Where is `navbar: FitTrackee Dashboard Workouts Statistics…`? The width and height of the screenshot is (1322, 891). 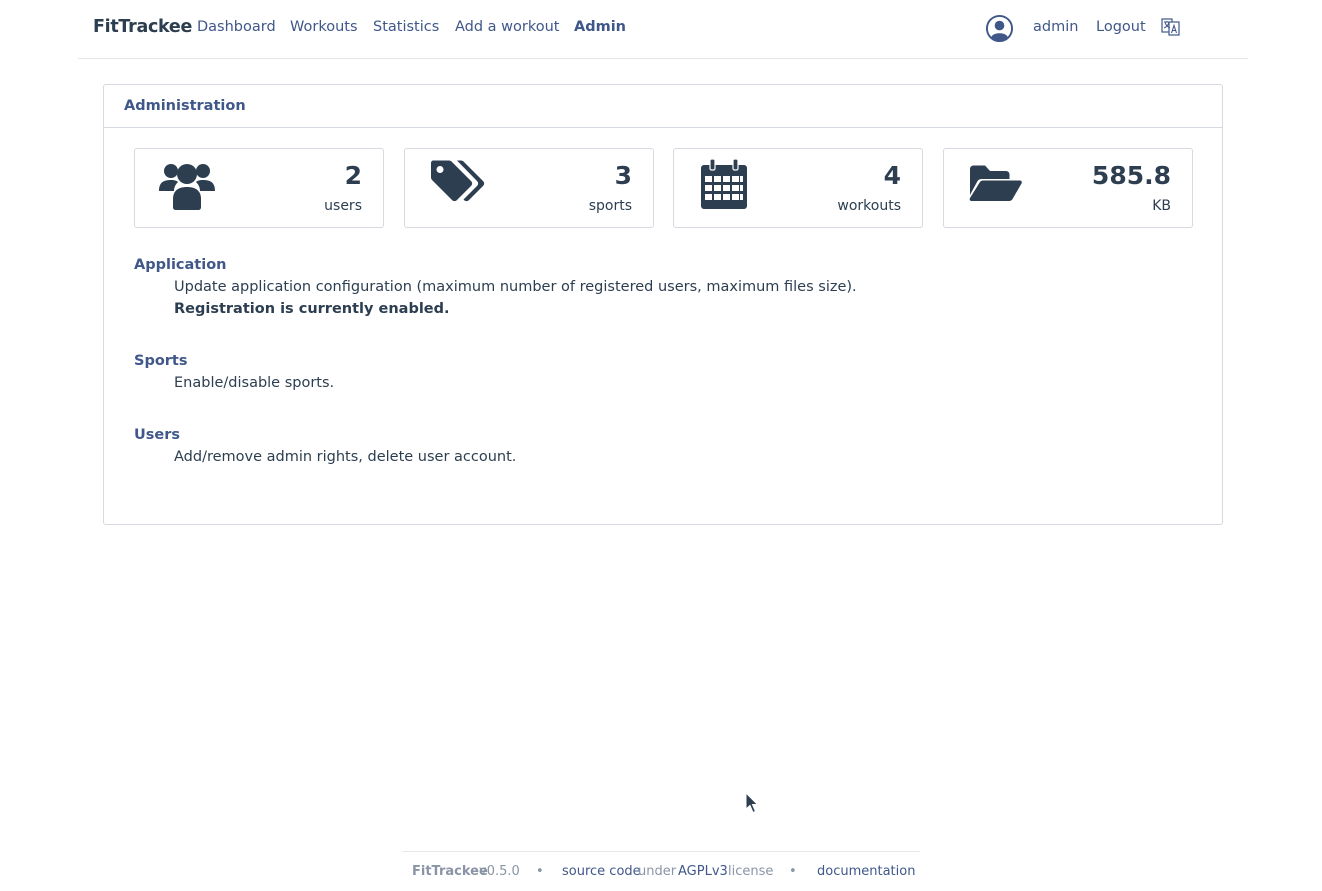
navbar: FitTrackee Dashboard Workouts Statistics… is located at coordinates (663, 29).